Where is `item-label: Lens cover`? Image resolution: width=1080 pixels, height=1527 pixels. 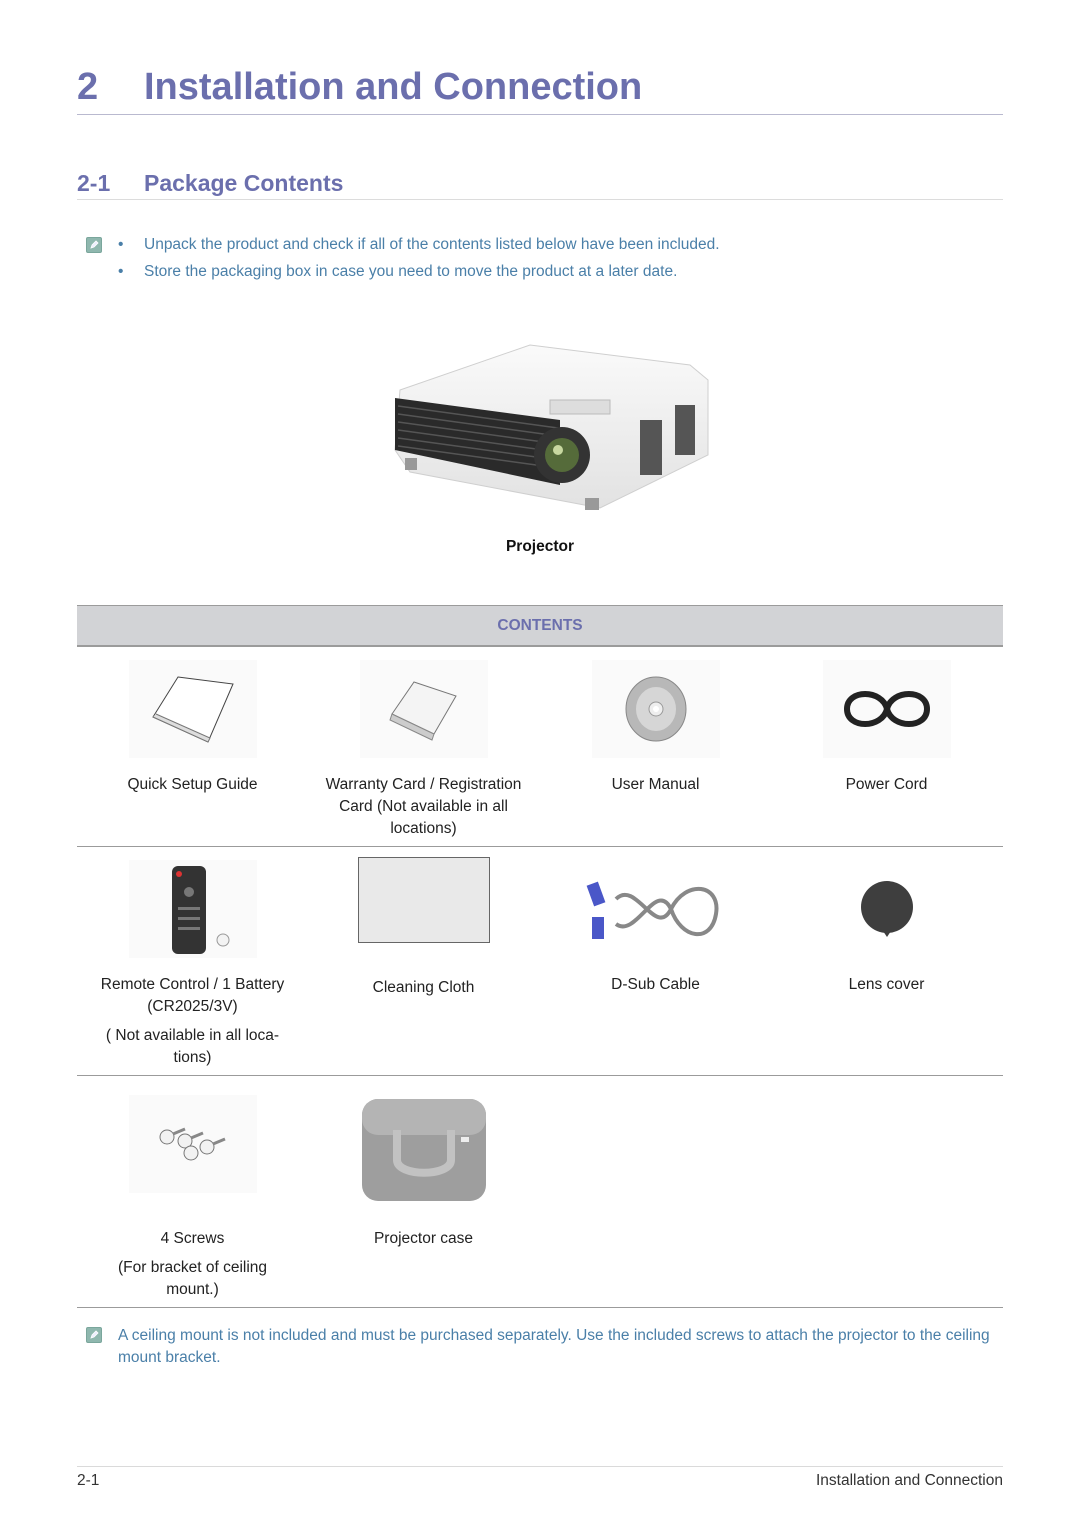
item-label: Lens cover is located at coordinates (886, 984).